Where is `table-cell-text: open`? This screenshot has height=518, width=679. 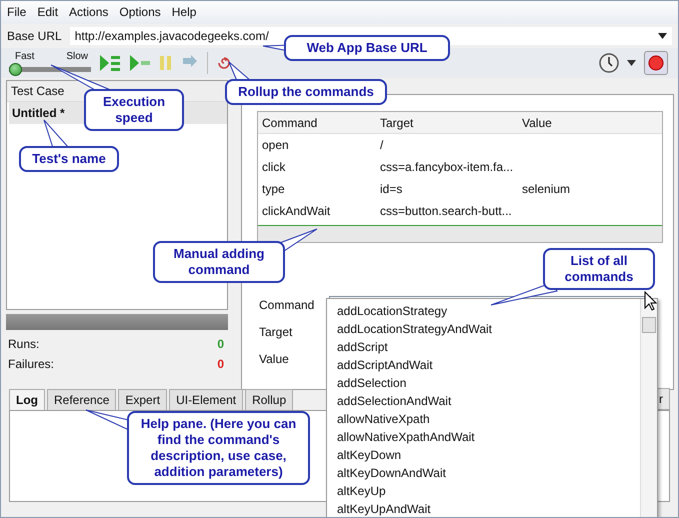 table-cell-text: open is located at coordinates (275, 145).